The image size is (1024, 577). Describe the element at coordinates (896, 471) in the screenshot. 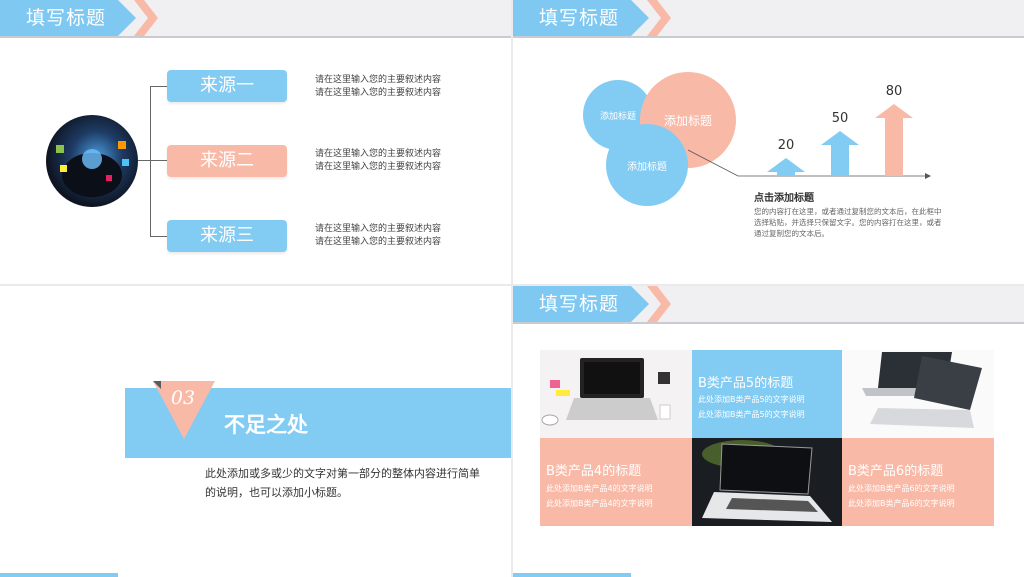

I see `product-title: B类产品6的标题` at that location.